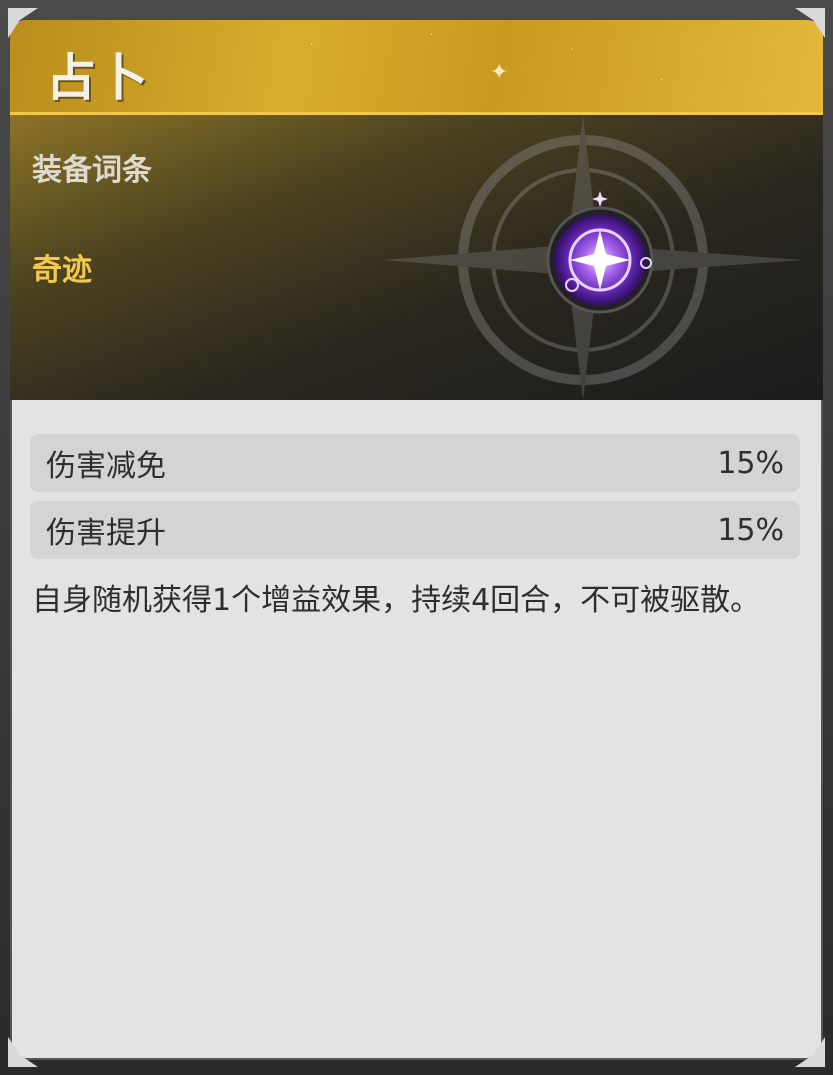 This screenshot has width=833, height=1075. What do you see at coordinates (416, 67) in the screenshot?
I see `card-header: ✦ · · · · 占卜` at bounding box center [416, 67].